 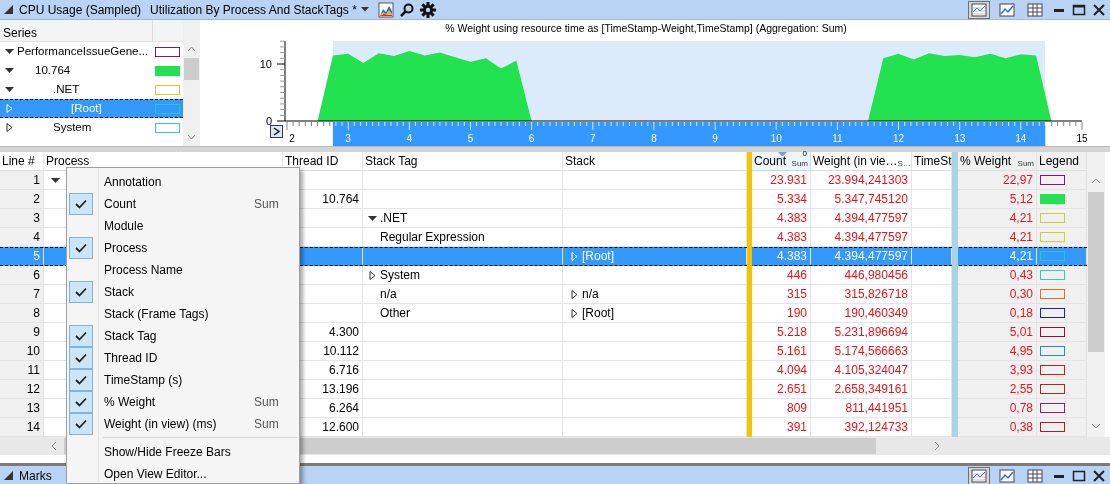 What do you see at coordinates (348, 138) in the screenshot?
I see `x-tick-label: 3` at bounding box center [348, 138].